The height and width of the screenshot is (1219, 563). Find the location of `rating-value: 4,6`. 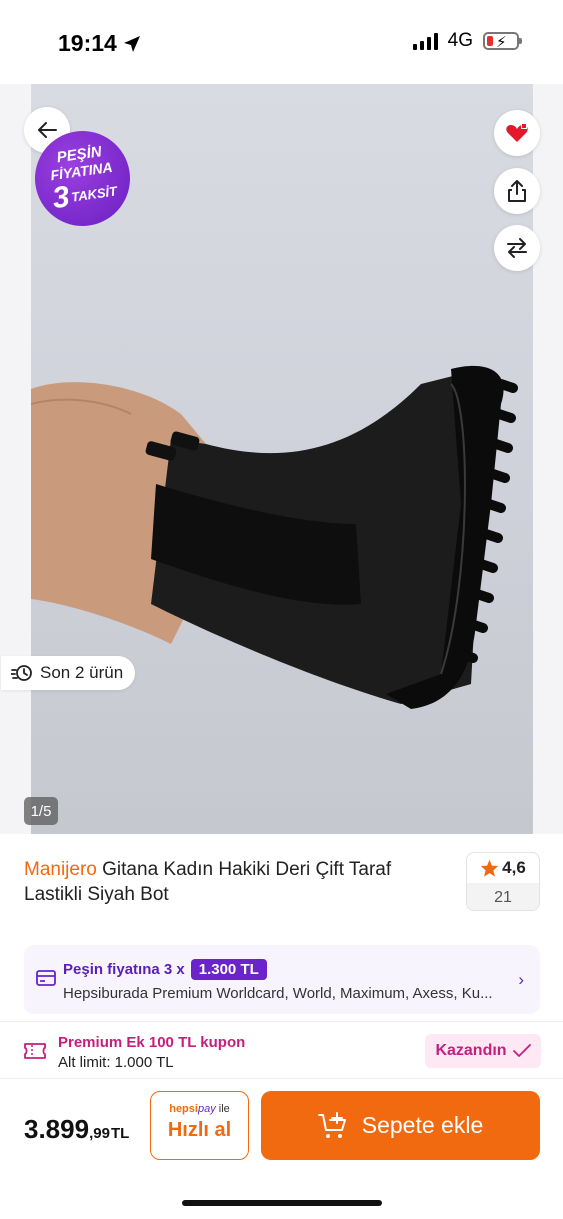

rating-value: 4,6 is located at coordinates (514, 867).